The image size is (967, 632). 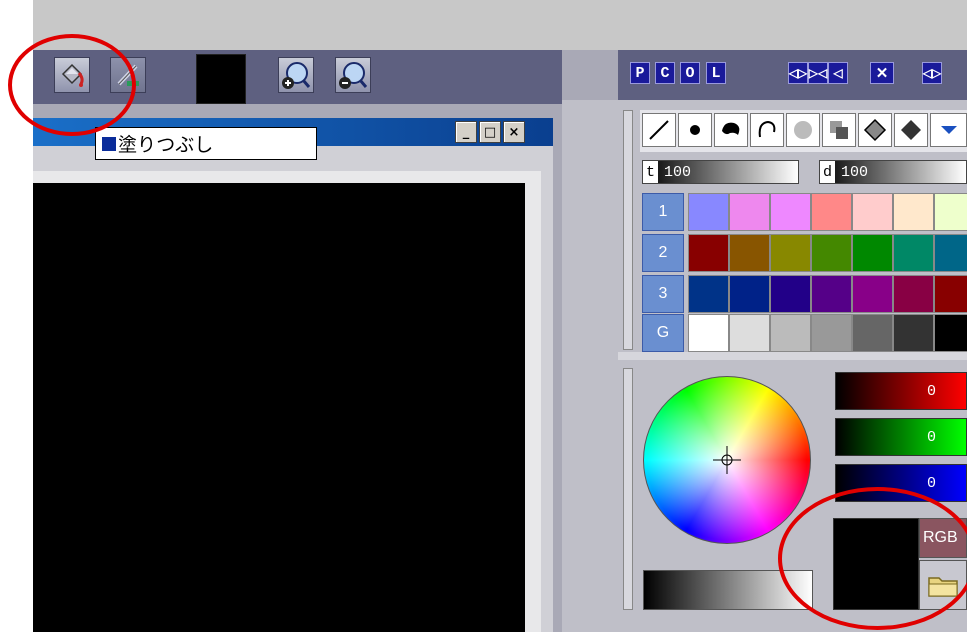 I want to click on palette-row-label: G, so click(x=663, y=333).